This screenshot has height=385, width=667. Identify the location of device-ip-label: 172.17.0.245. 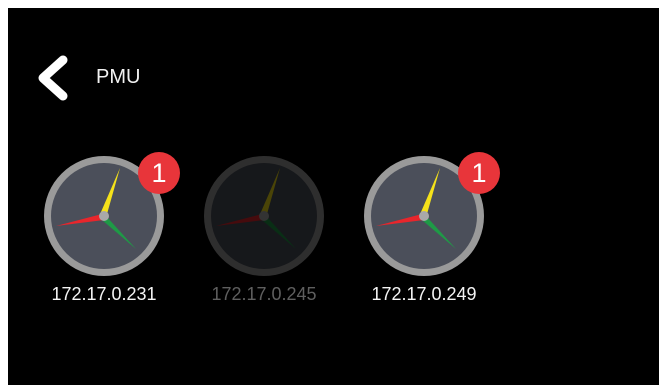
(264, 294).